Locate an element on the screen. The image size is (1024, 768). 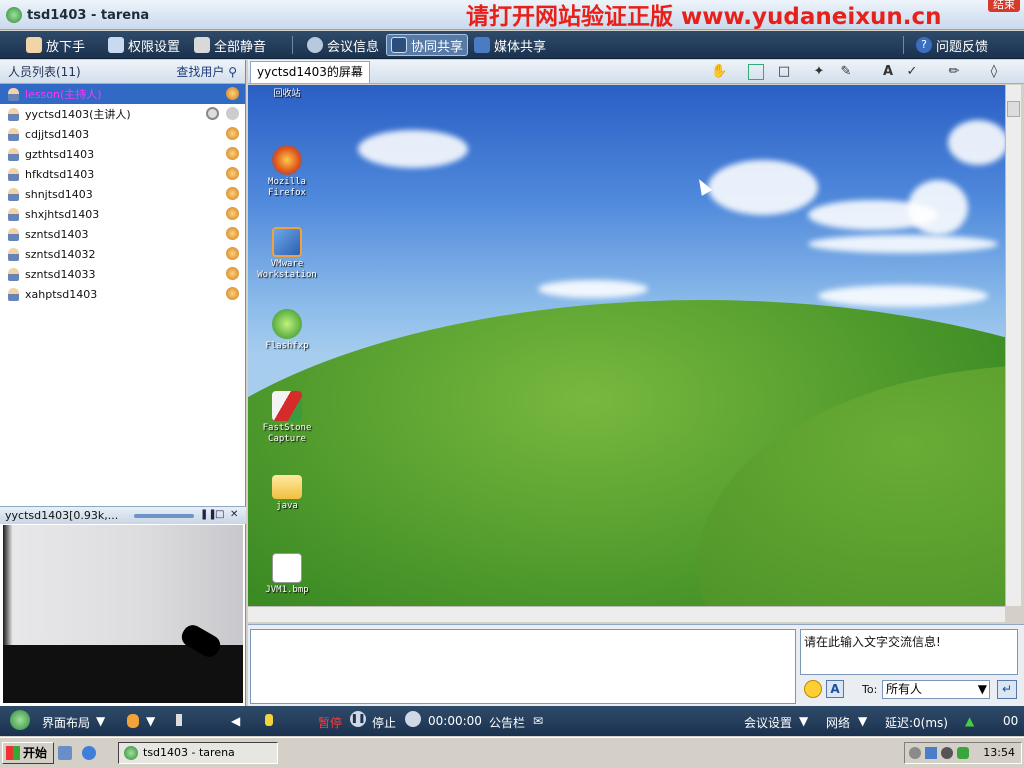
member-name: gzthtsd1403 is located at coordinates (60, 154).